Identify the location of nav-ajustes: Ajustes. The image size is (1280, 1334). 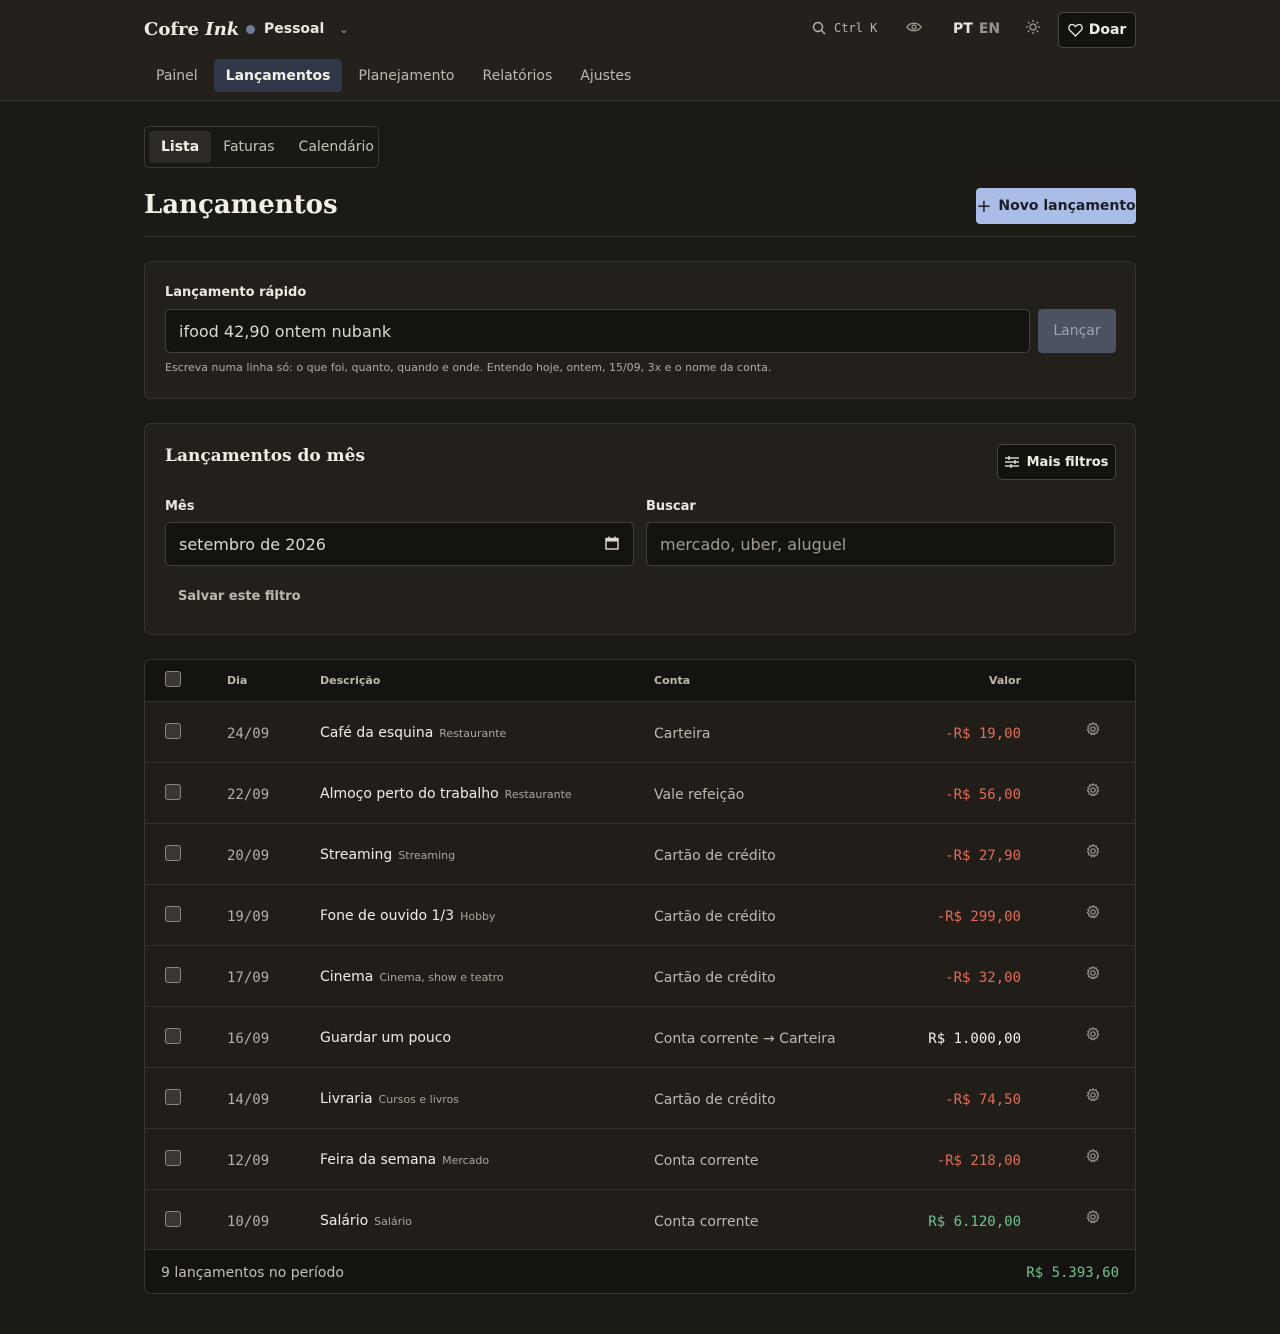
(605, 75).